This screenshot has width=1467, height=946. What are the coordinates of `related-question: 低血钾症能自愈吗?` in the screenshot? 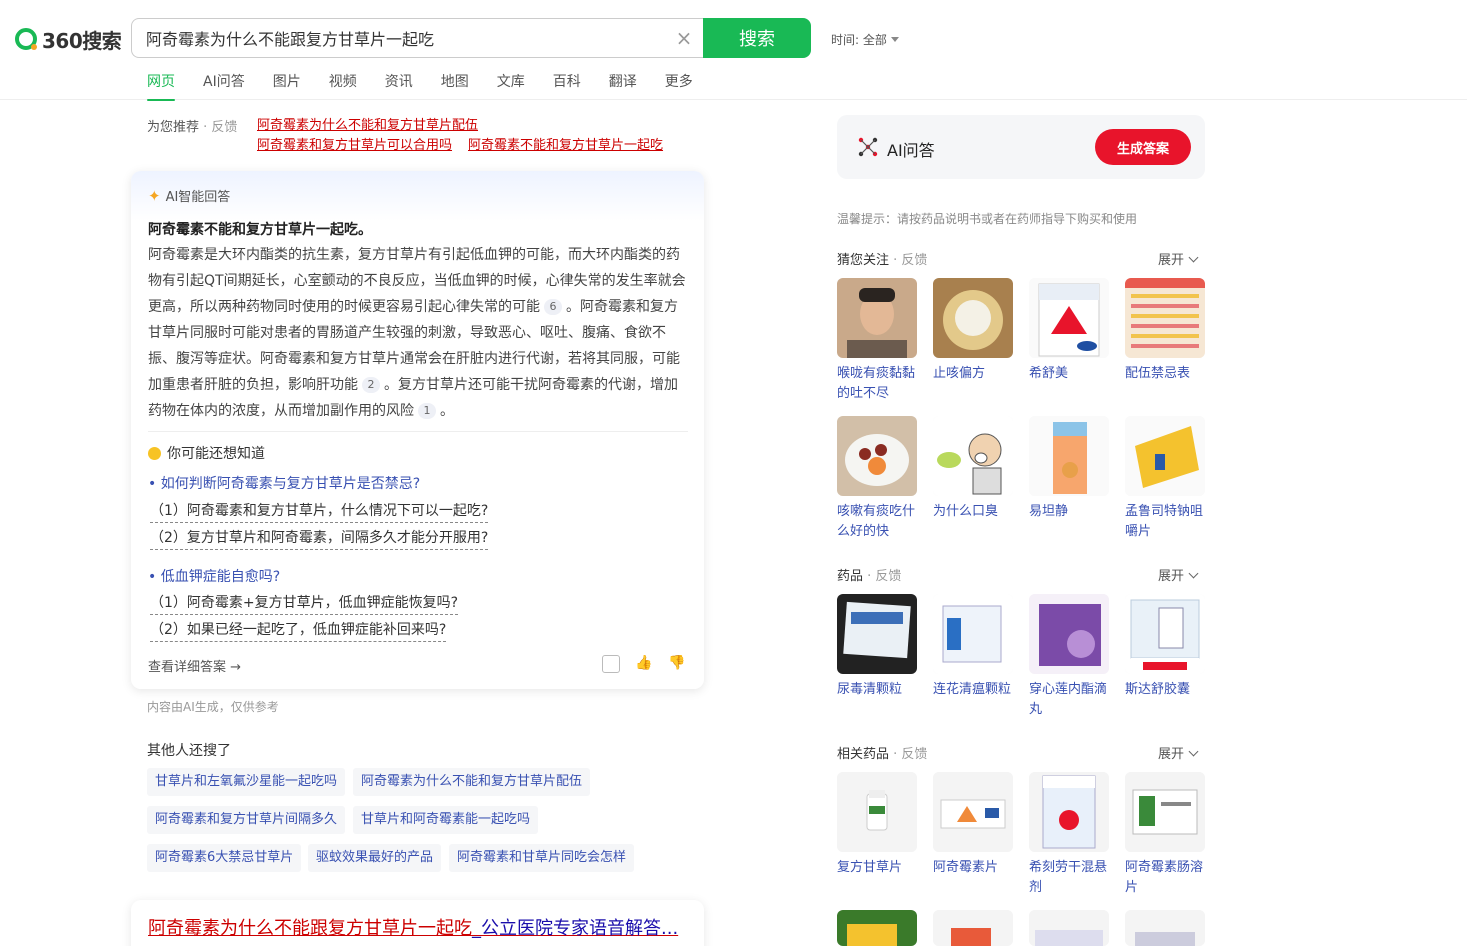 It's located at (214, 576).